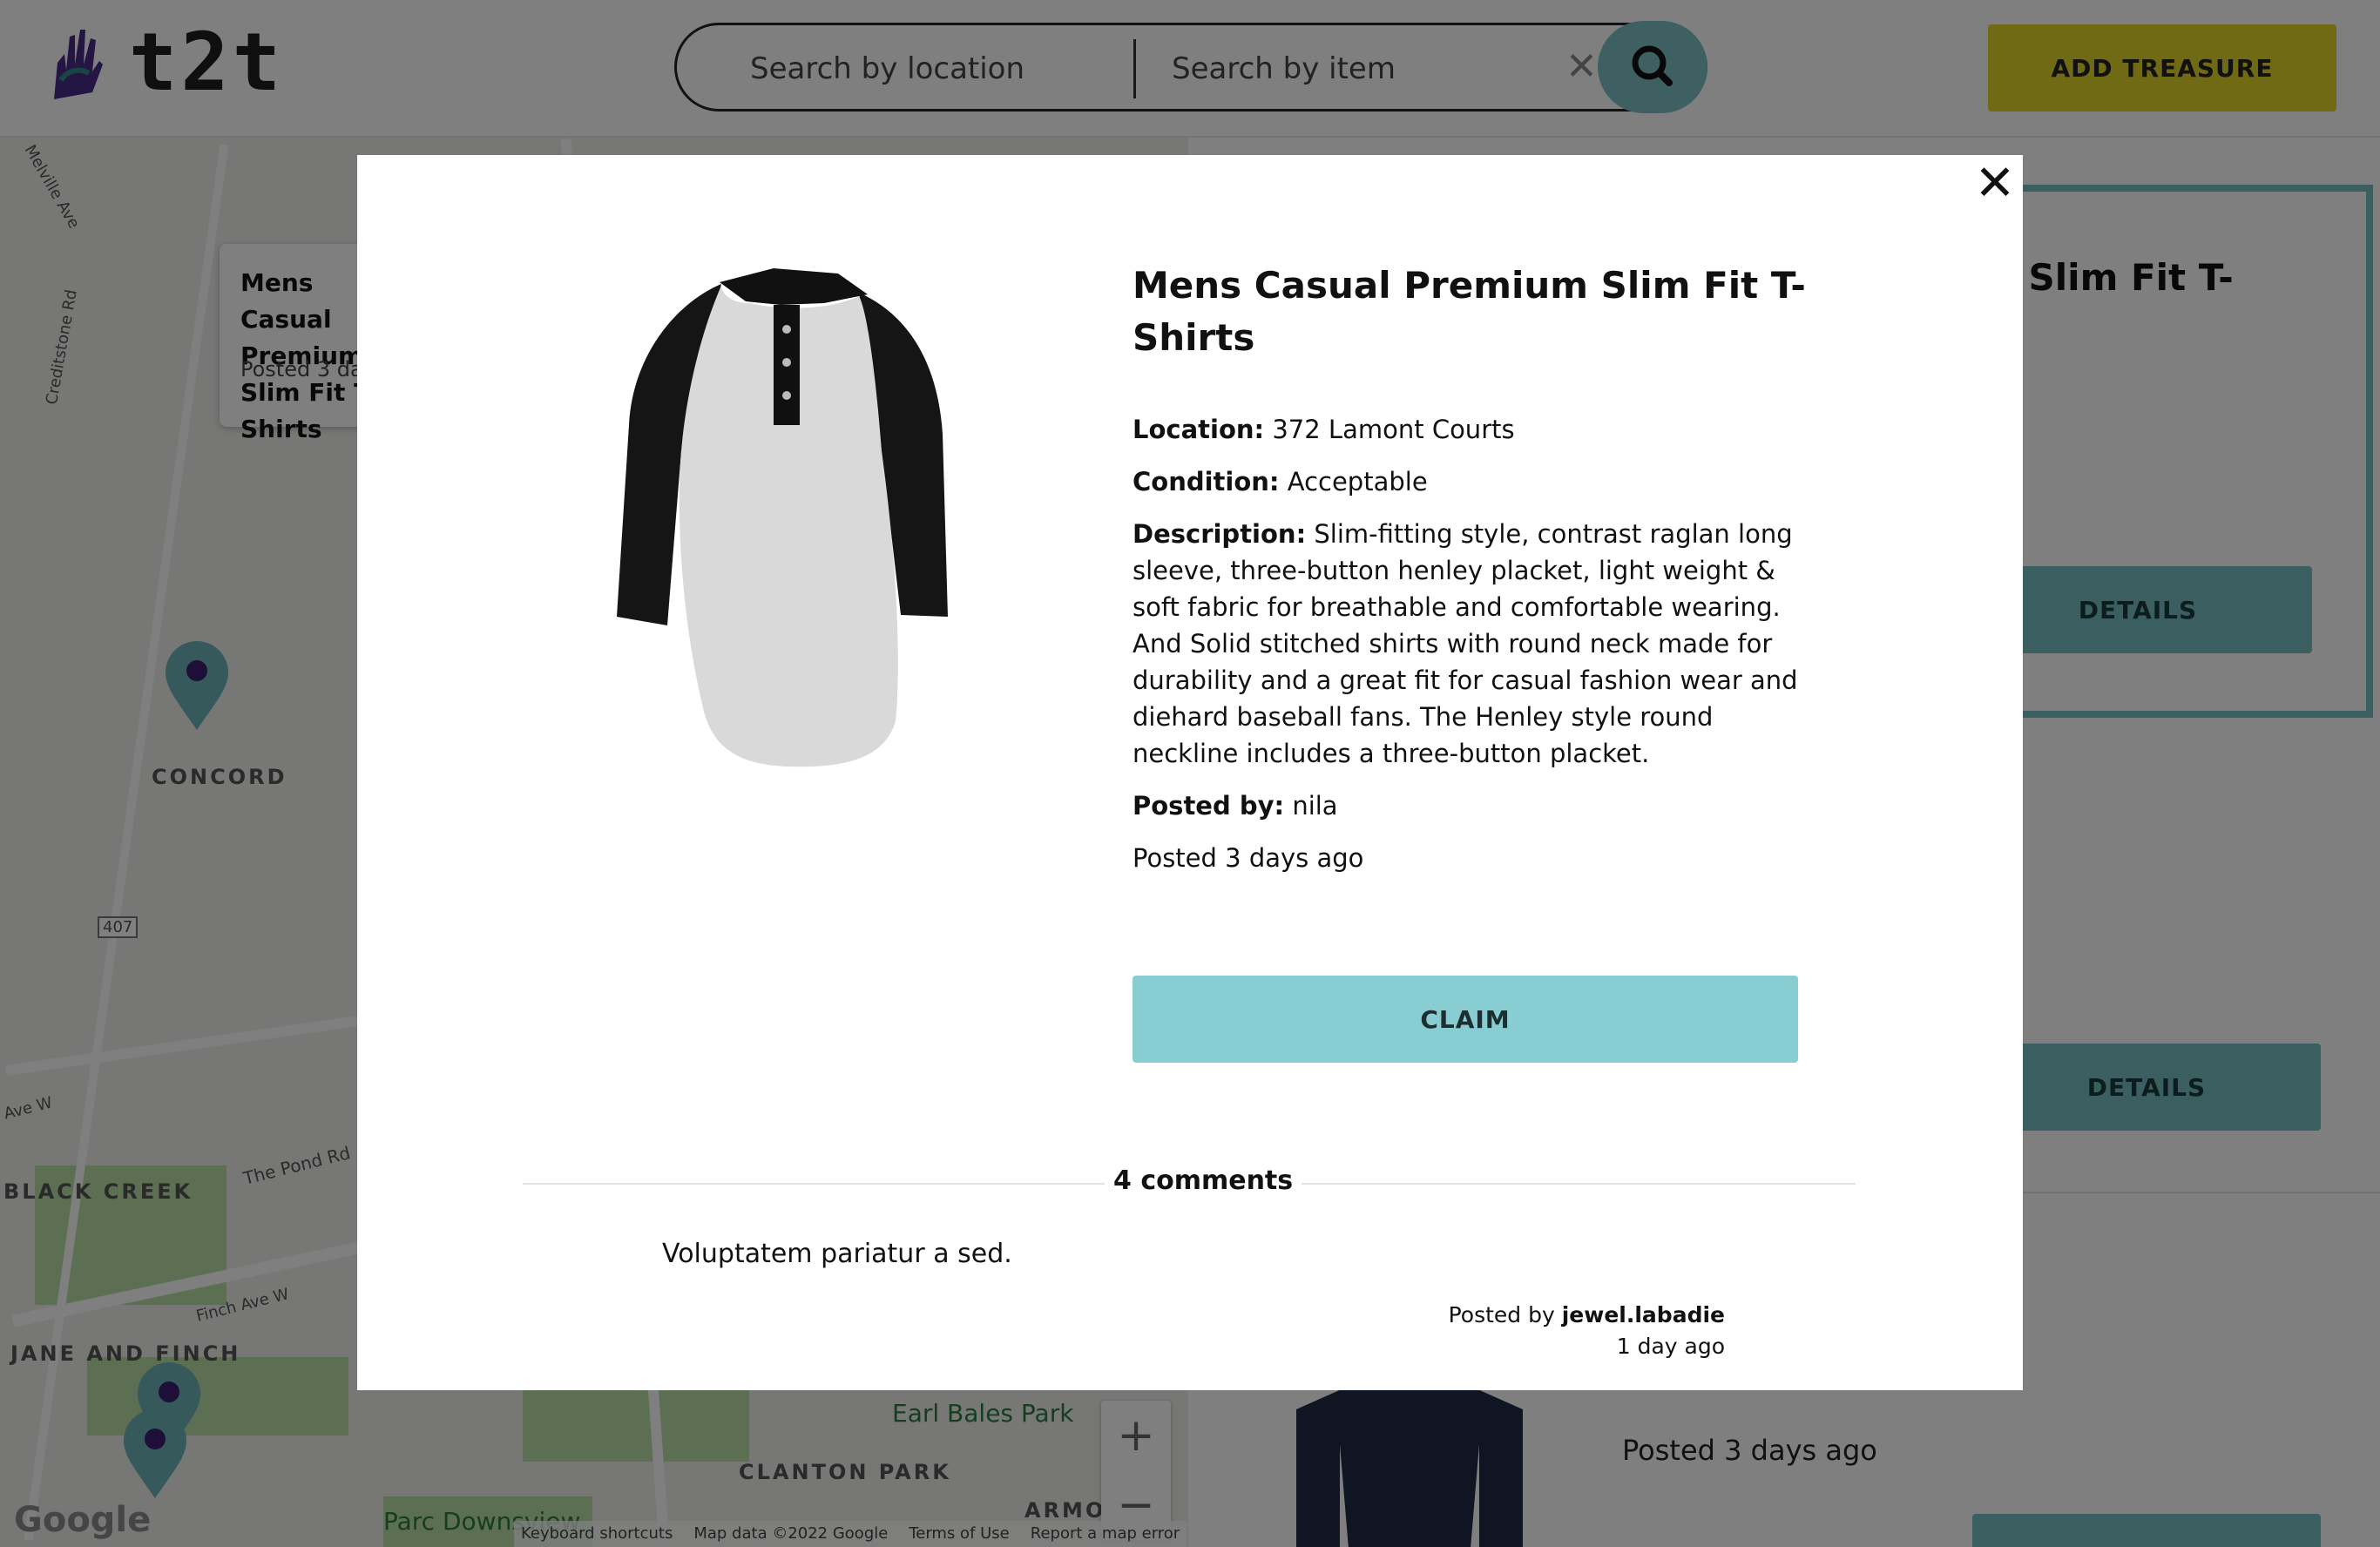  What do you see at coordinates (1203, 1180) in the screenshot?
I see `comments-count: 4 comments` at bounding box center [1203, 1180].